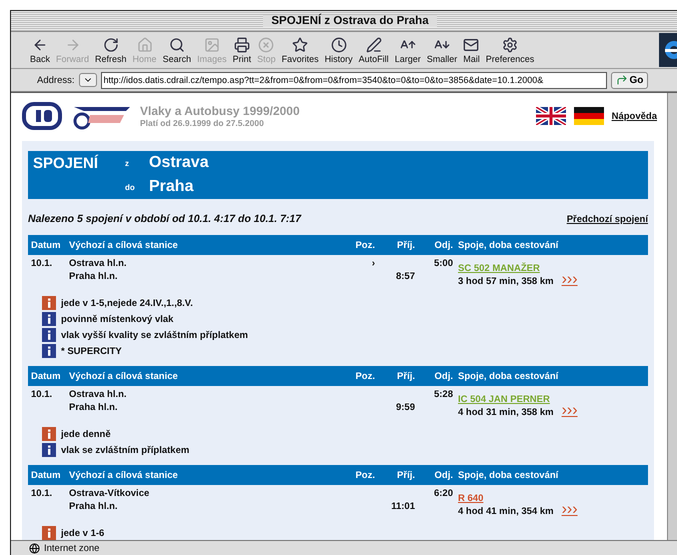 This screenshot has height=555, width=677. What do you see at coordinates (443, 494) in the screenshot?
I see `departure-cell-text: 6:20` at bounding box center [443, 494].